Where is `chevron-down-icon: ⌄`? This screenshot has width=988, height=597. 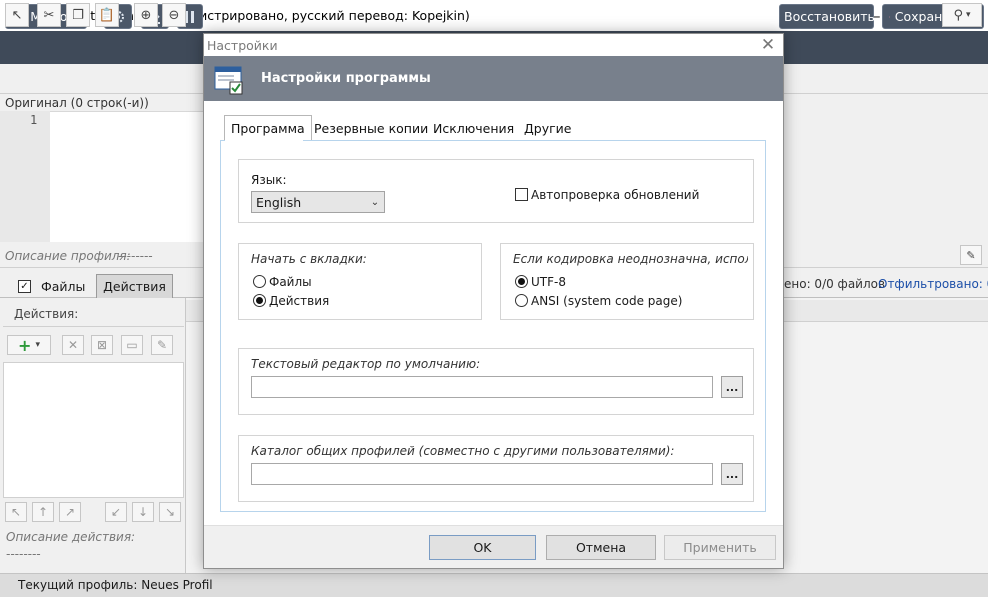
chevron-down-icon: ⌄ is located at coordinates (375, 202).